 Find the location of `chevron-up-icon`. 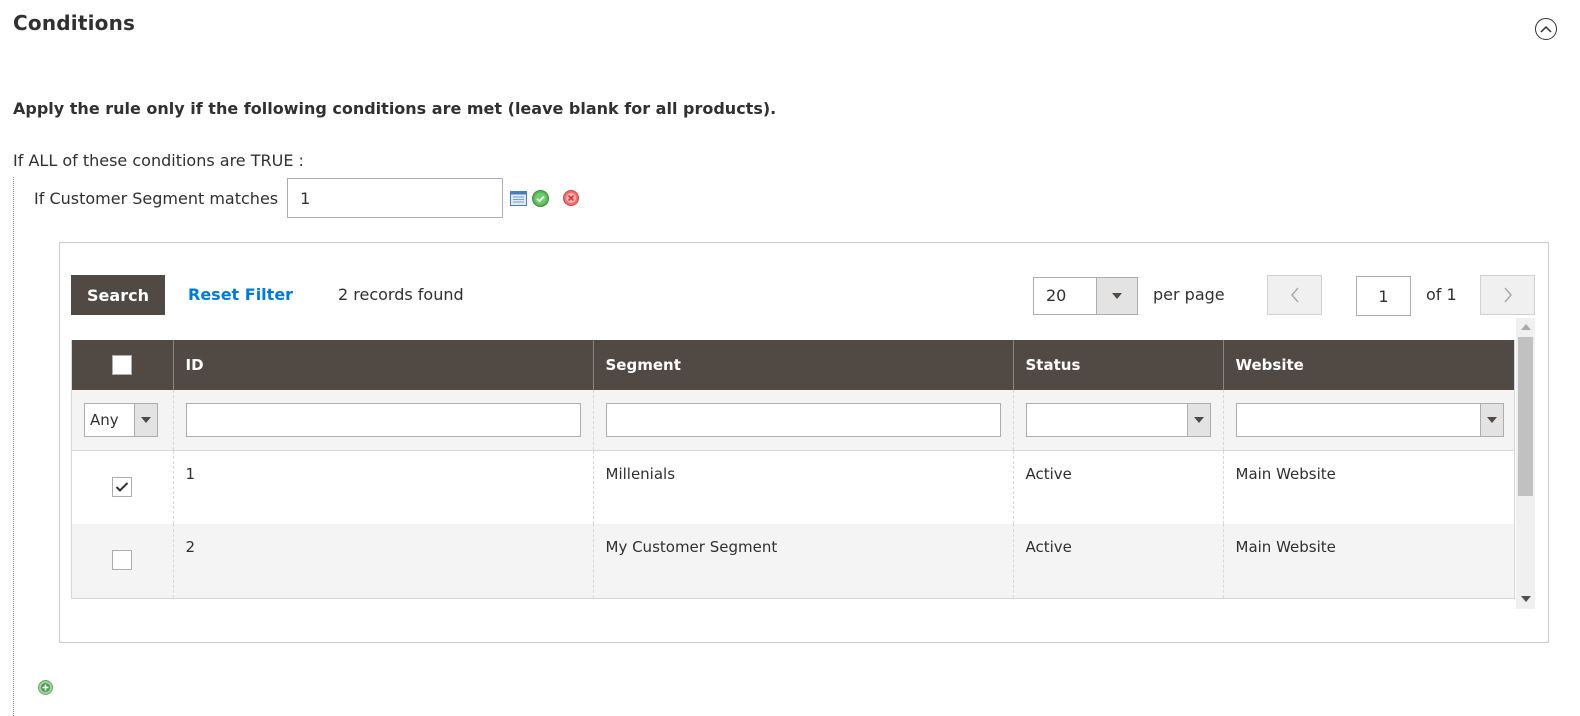

chevron-up-icon is located at coordinates (1546, 29).